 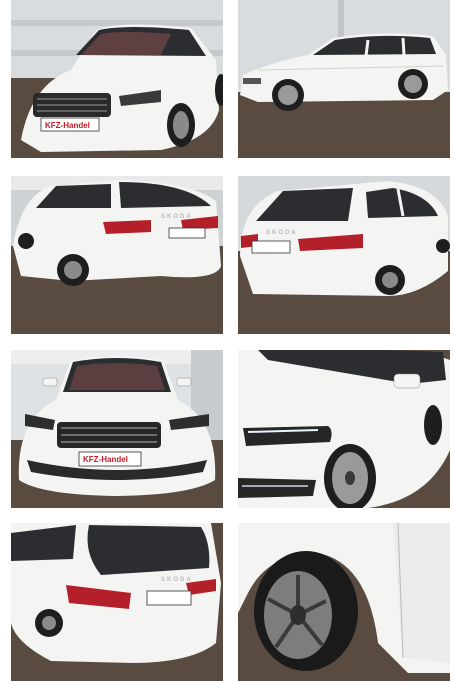 I want to click on photo-front-headlight-detail, so click(x=344, y=429).